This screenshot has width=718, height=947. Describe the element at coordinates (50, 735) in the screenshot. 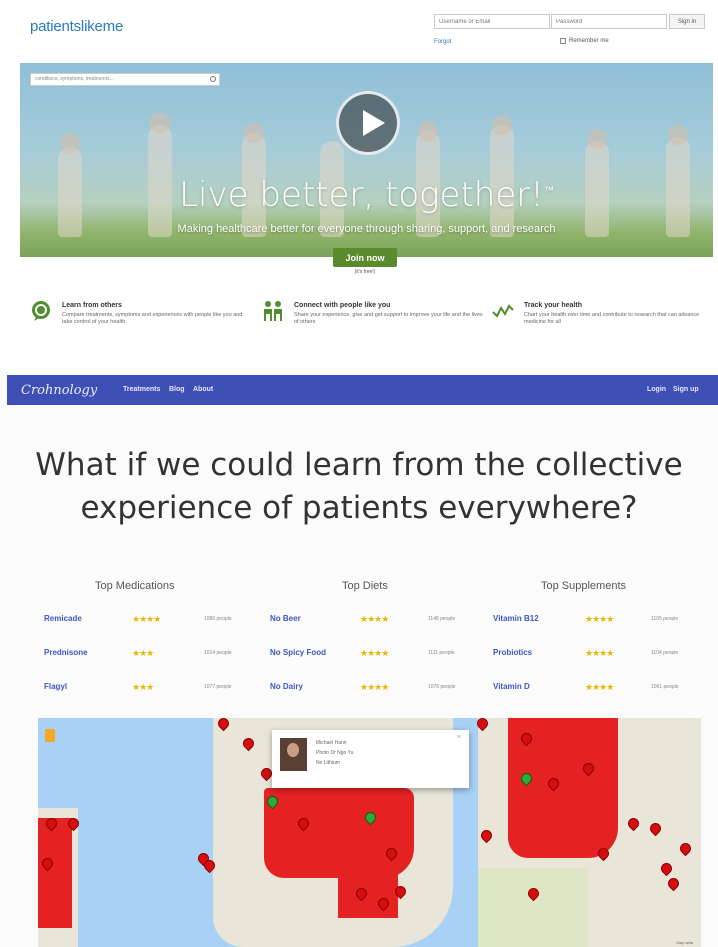

I see `street-view-pegman-icon` at that location.